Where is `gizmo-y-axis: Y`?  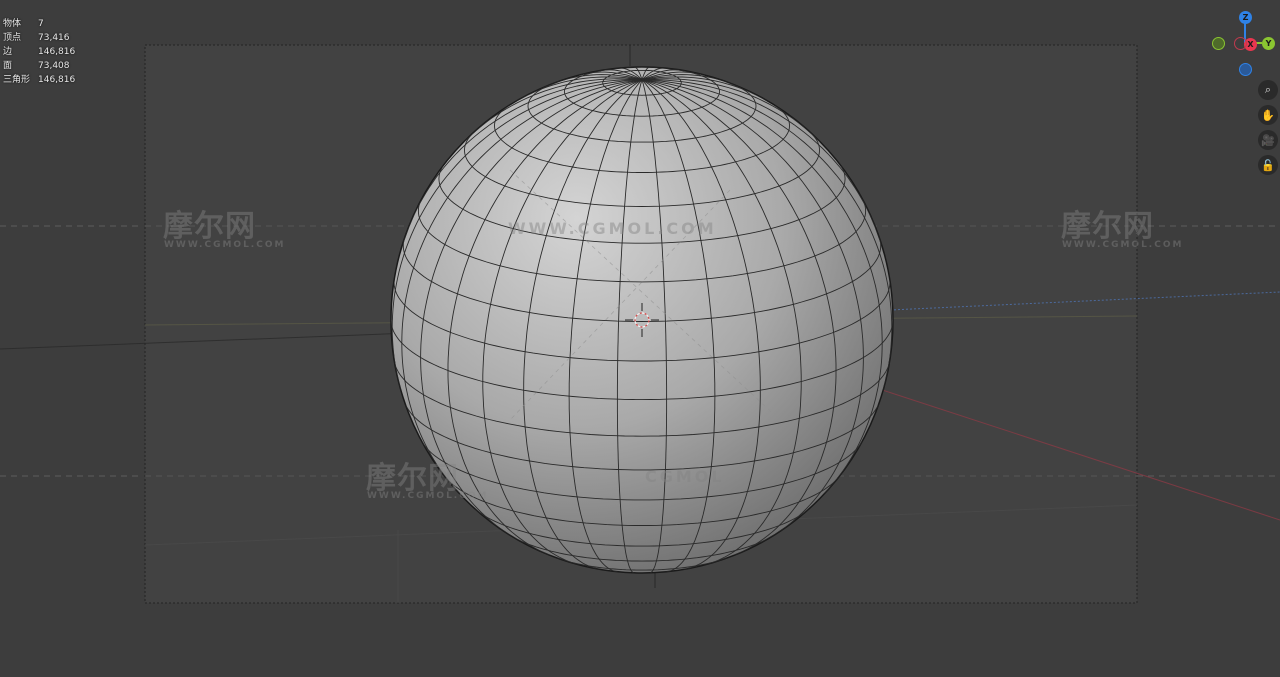 gizmo-y-axis: Y is located at coordinates (1268, 43).